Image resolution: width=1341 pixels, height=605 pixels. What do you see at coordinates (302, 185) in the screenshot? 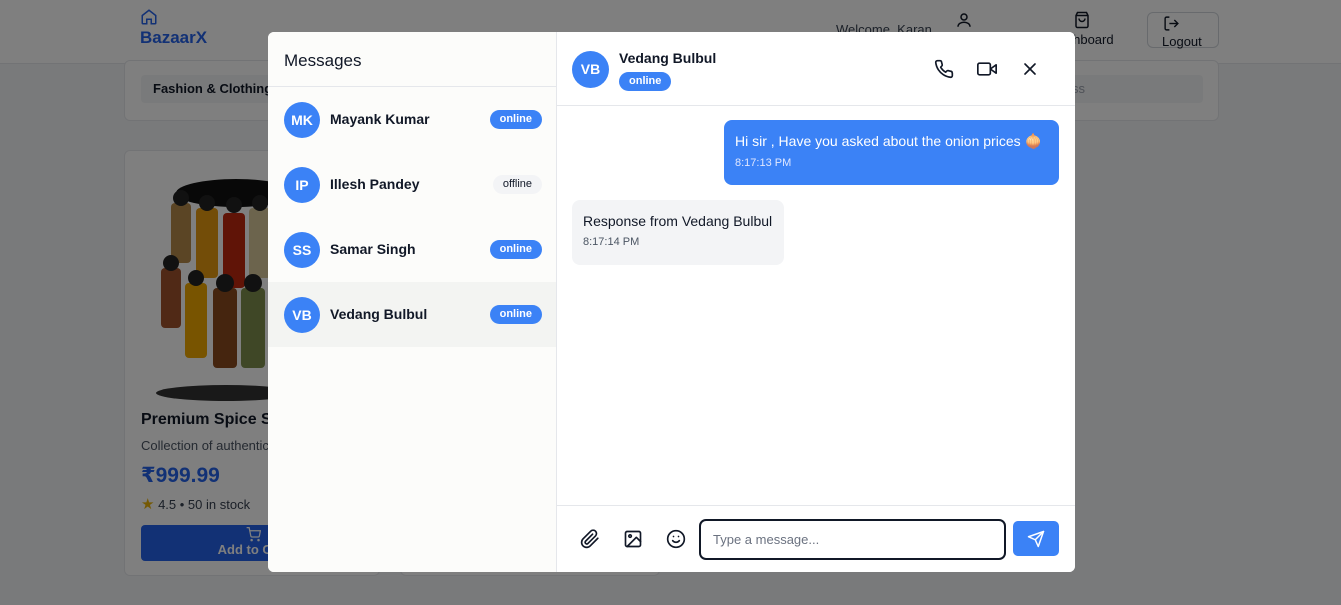
I see `avatar: IP` at bounding box center [302, 185].